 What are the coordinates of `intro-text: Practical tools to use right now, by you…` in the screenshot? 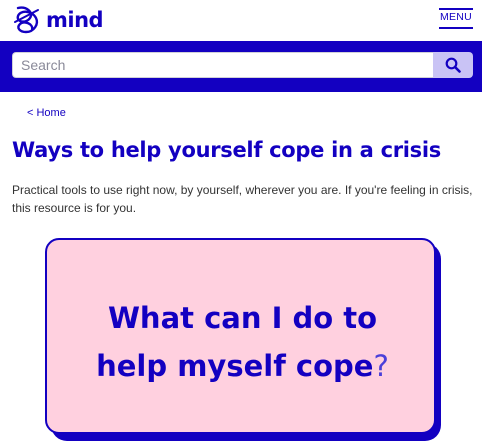 It's located at (242, 199).